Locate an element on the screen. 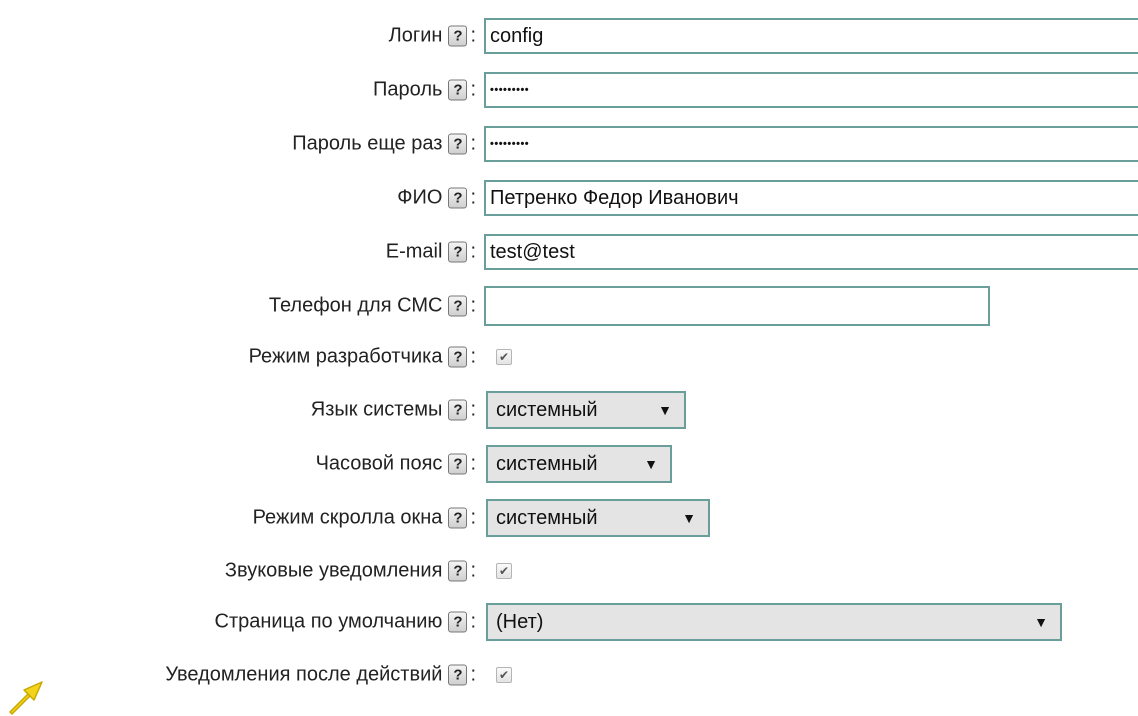 This screenshot has width=1138, height=716. timezone-select: системный ▼ is located at coordinates (579, 464).